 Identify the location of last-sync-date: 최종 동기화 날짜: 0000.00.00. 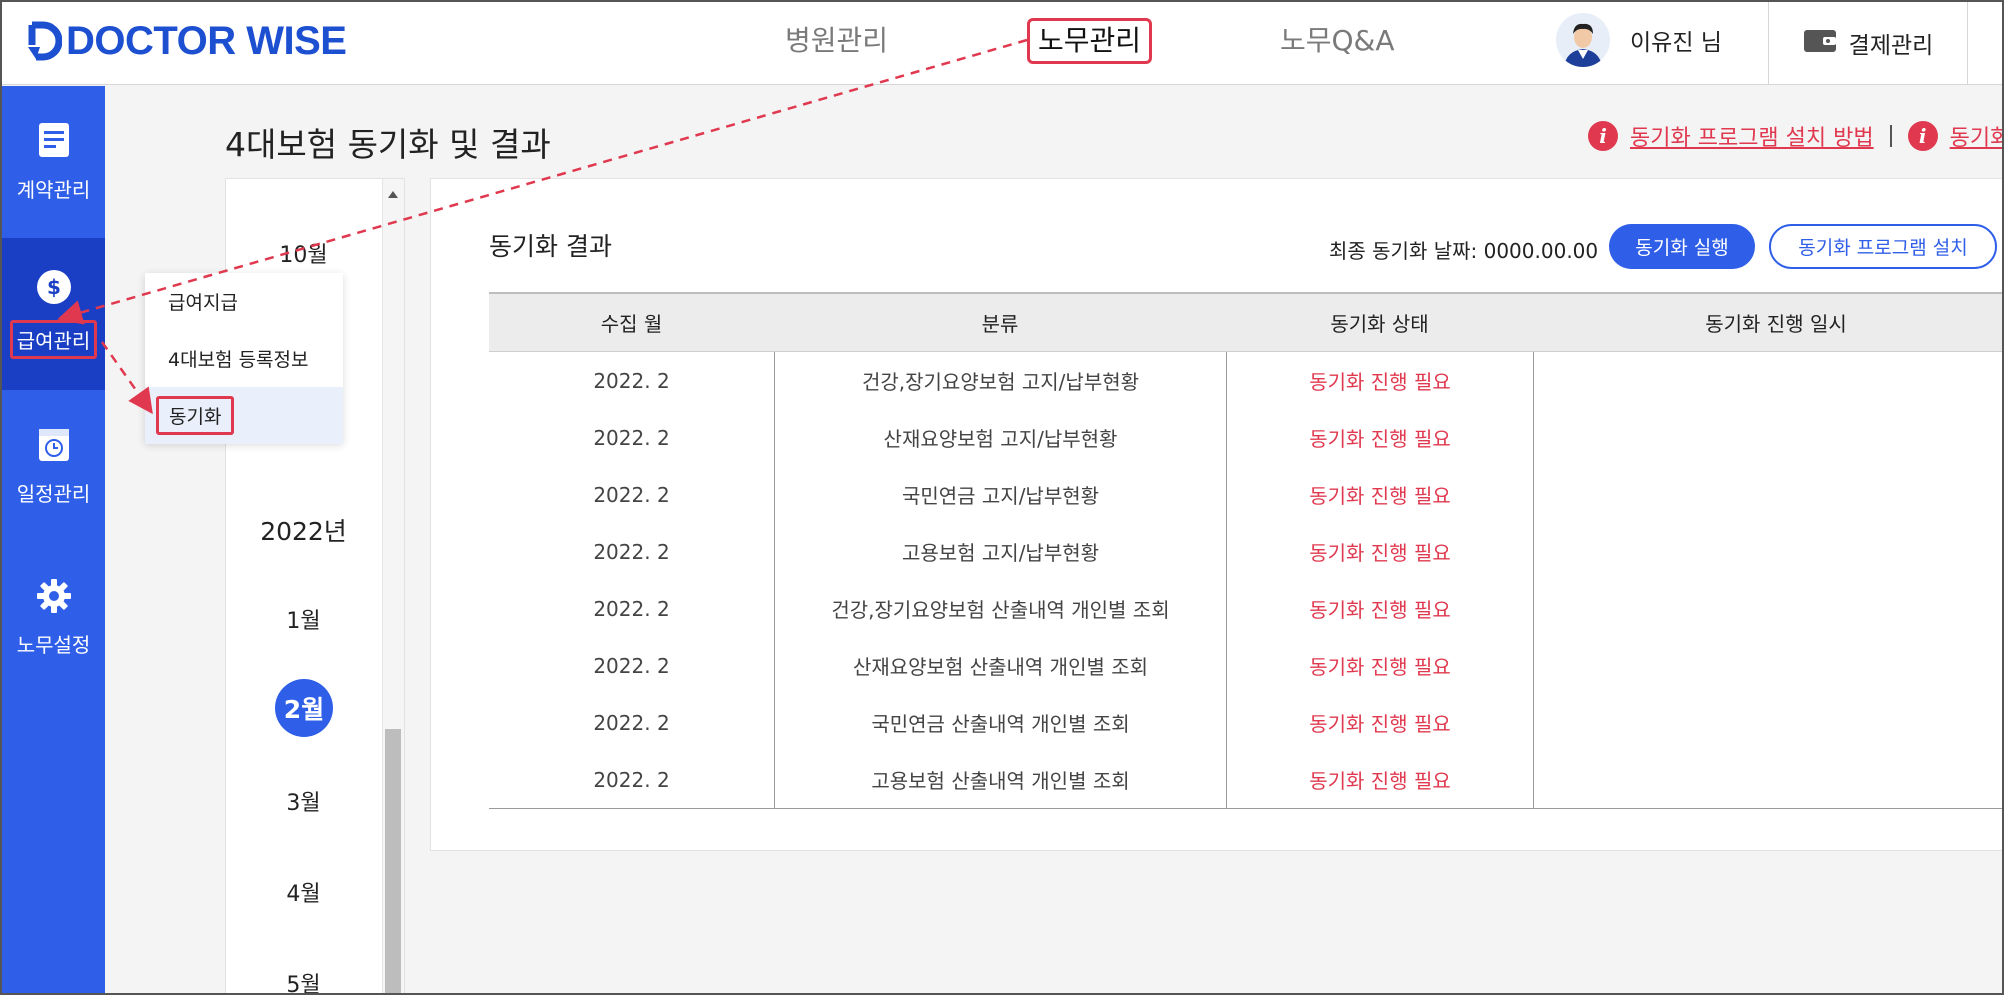
(1464, 251).